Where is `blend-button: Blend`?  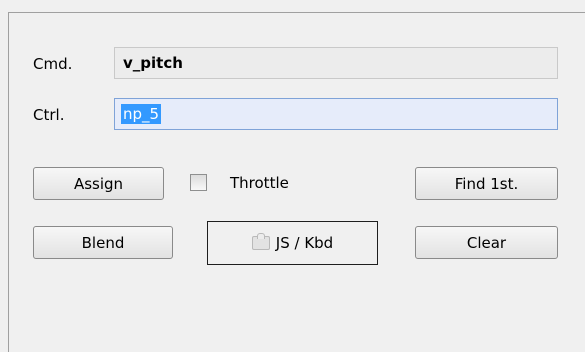
blend-button: Blend is located at coordinates (103, 242).